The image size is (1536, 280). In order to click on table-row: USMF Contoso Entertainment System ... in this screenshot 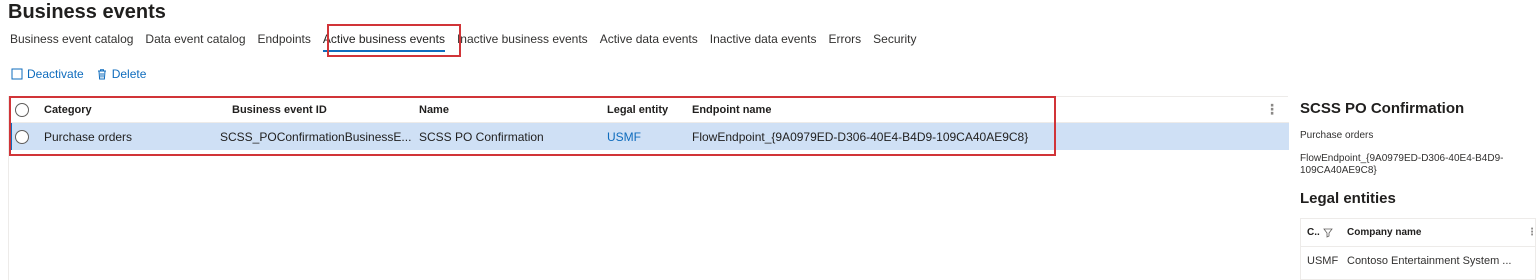, I will do `click(1418, 261)`.